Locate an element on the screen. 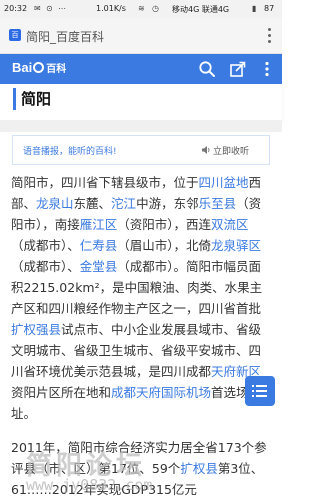 The height and width of the screenshot is (500, 320). table-of-contents-button is located at coordinates (260, 391).